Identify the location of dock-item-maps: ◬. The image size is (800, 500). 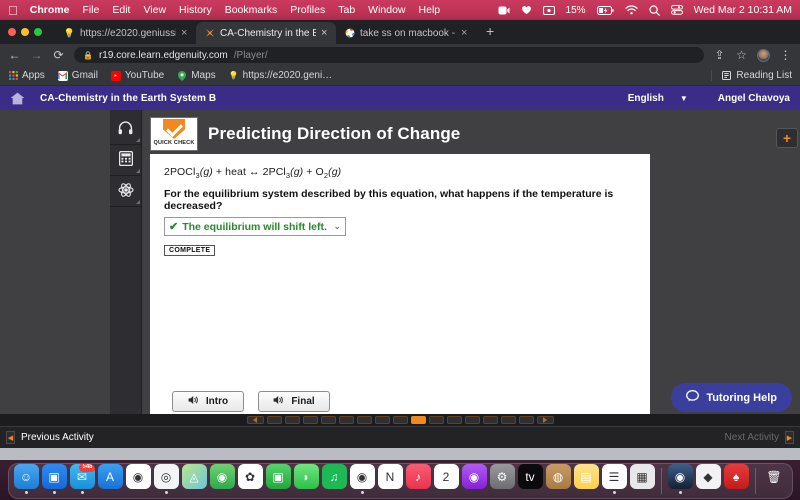
(194, 479).